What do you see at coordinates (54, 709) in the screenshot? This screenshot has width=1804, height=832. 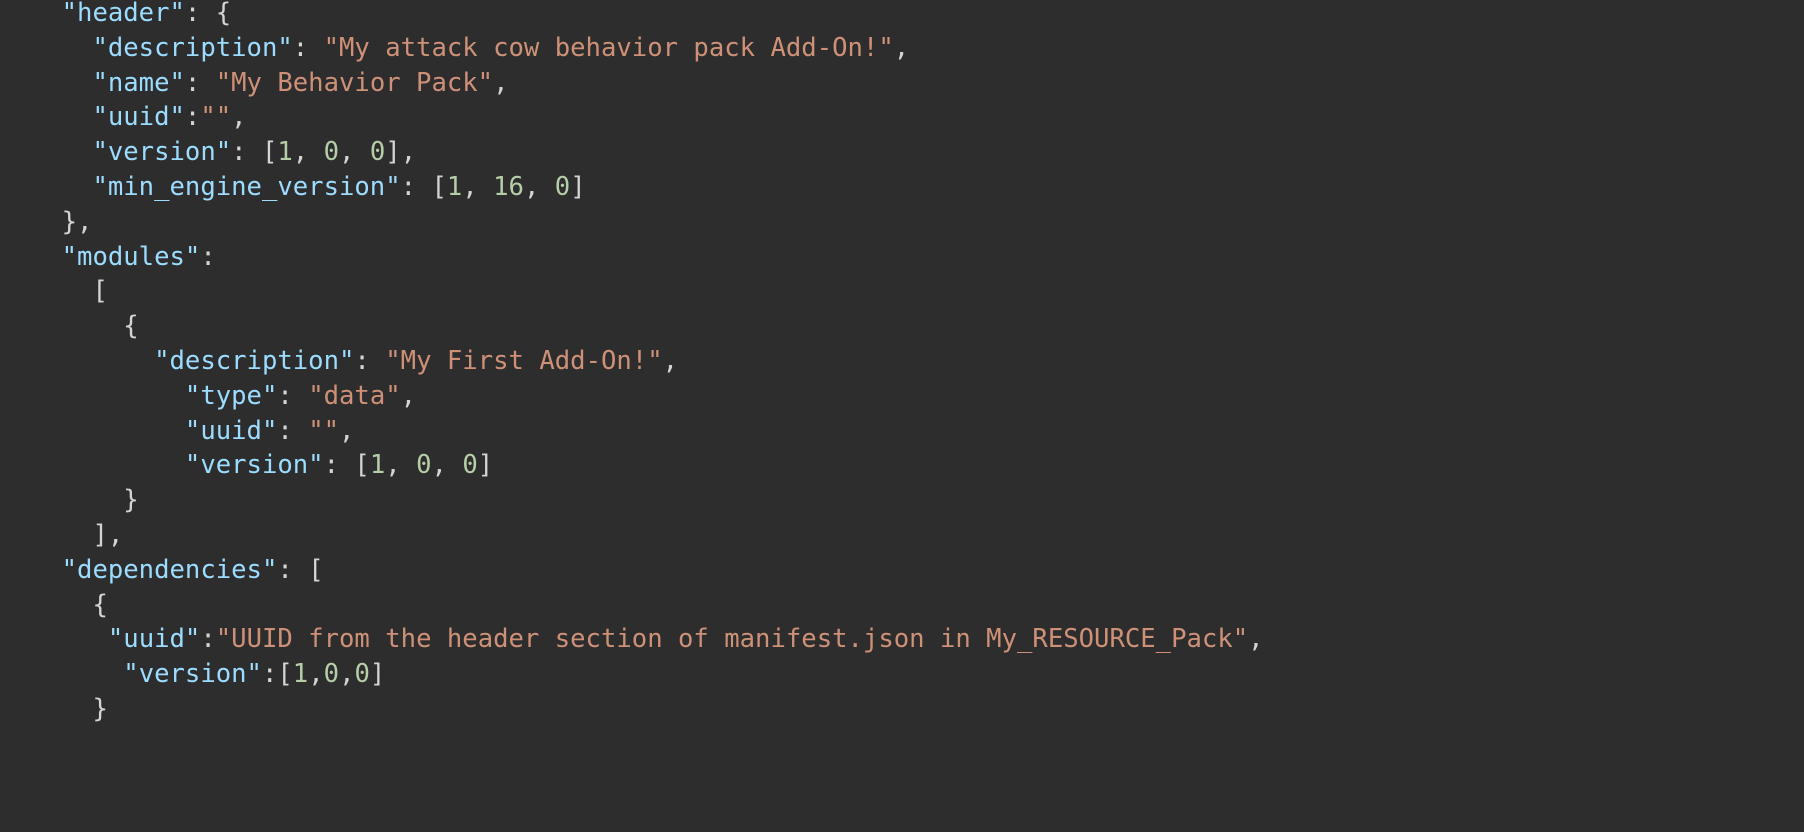 I see `code-line: }` at bounding box center [54, 709].